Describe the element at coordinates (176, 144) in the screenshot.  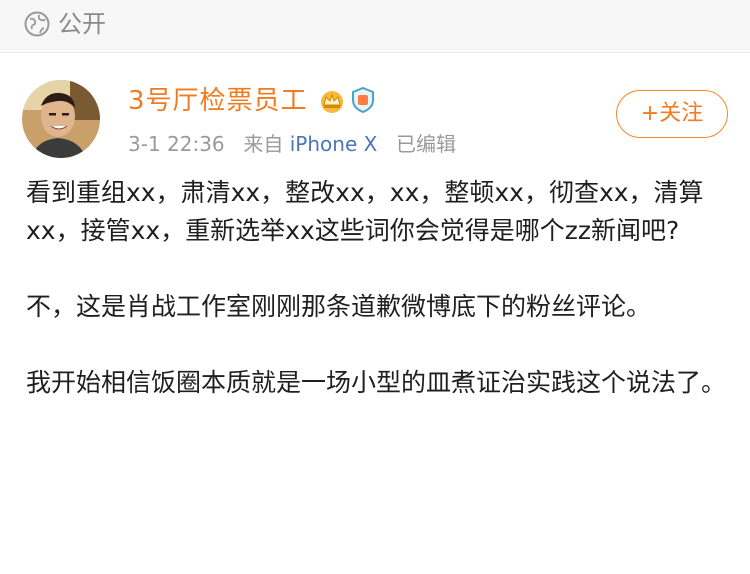
I see `post-time: 3-1 22:36` at that location.